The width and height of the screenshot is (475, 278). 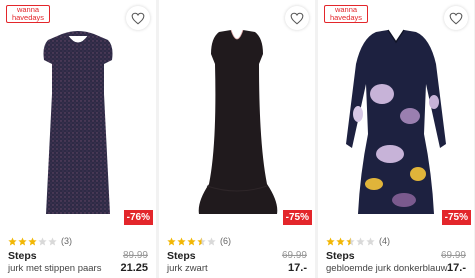 I want to click on current-price: 21.25, so click(x=134, y=268).